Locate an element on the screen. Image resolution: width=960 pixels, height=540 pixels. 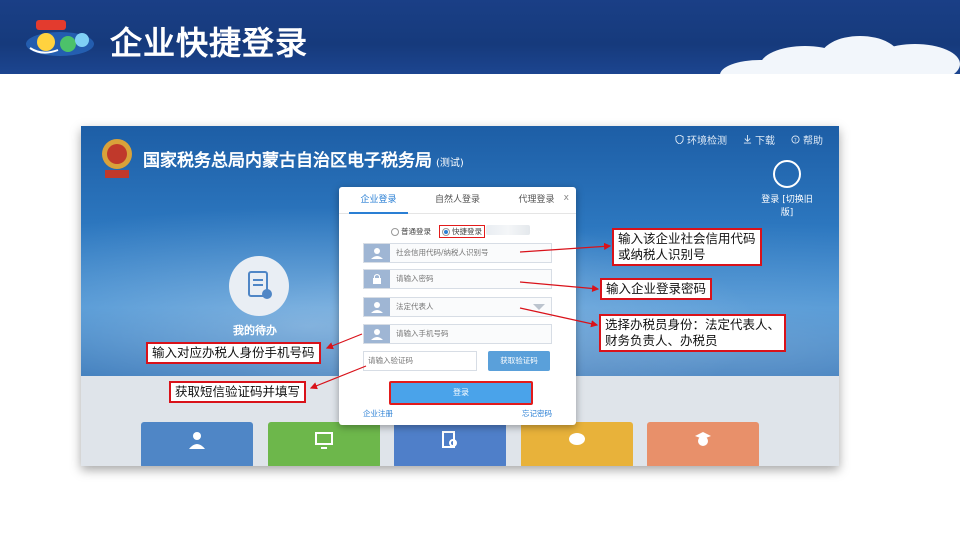
callout-phone: 输入对应办税人身份手机号码 is located at coordinates (233, 353).